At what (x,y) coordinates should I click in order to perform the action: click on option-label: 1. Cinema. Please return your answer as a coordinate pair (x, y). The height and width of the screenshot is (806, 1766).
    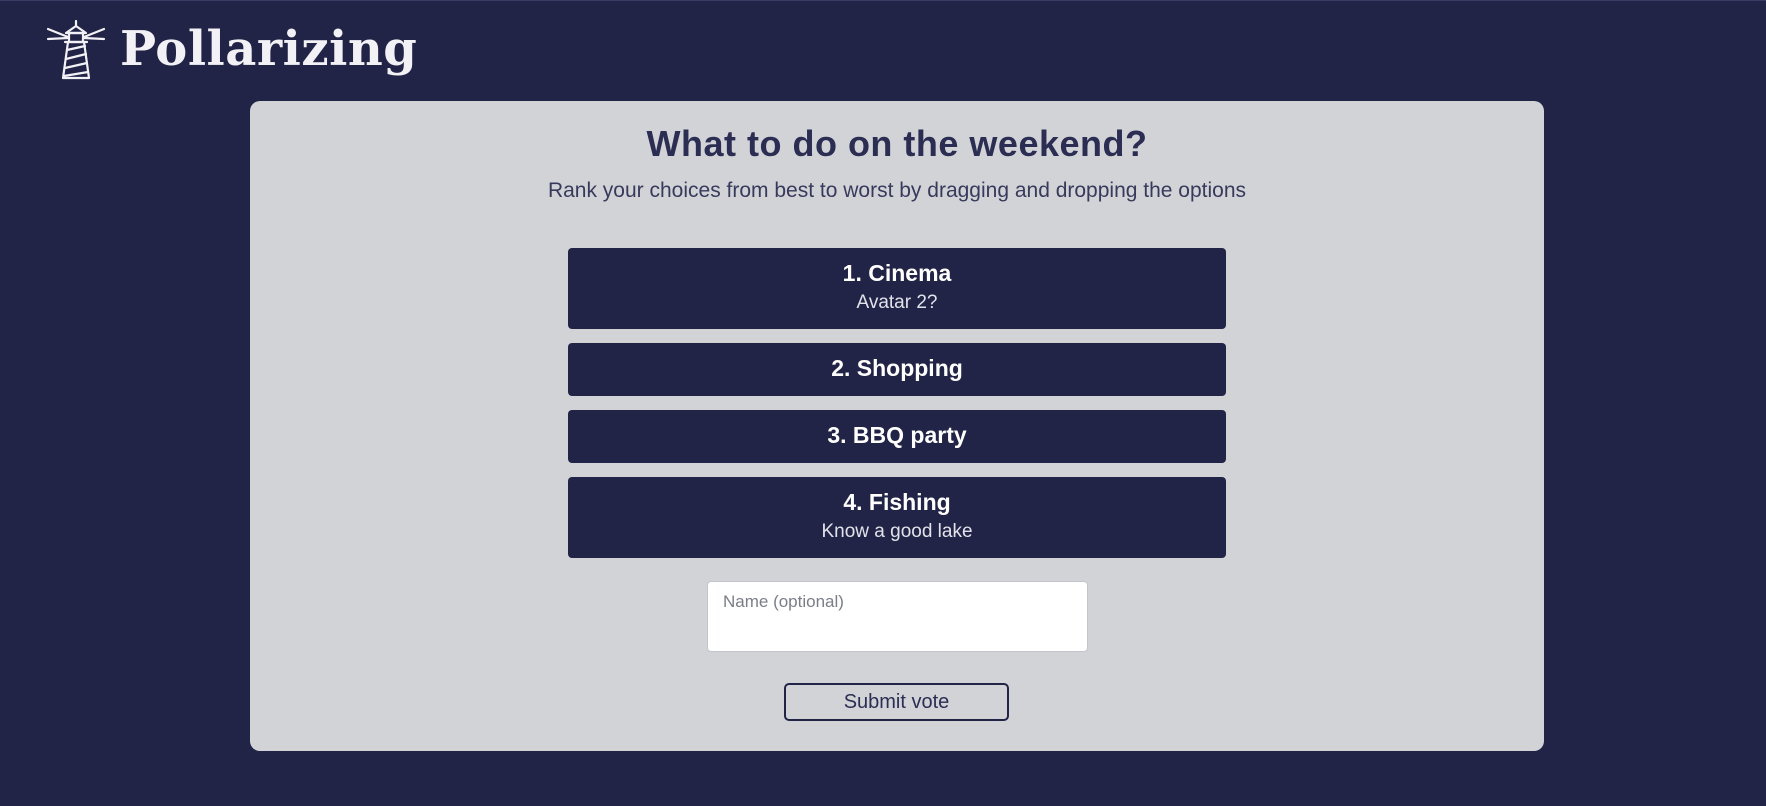
    Looking at the image, I should click on (897, 273).